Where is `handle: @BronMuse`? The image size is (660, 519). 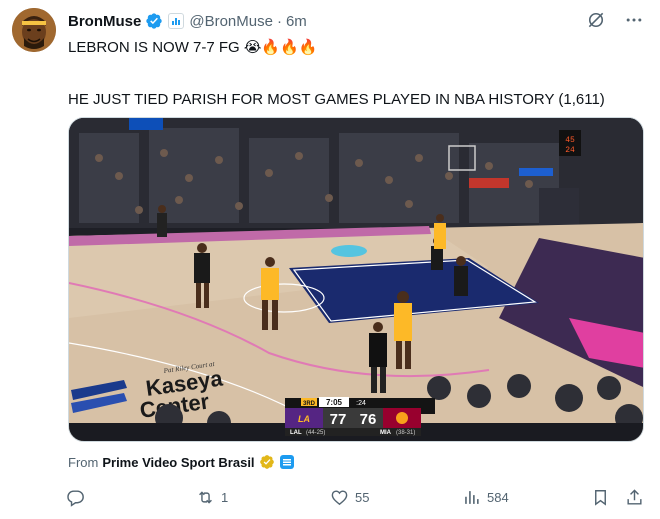 handle: @BronMuse is located at coordinates (231, 21).